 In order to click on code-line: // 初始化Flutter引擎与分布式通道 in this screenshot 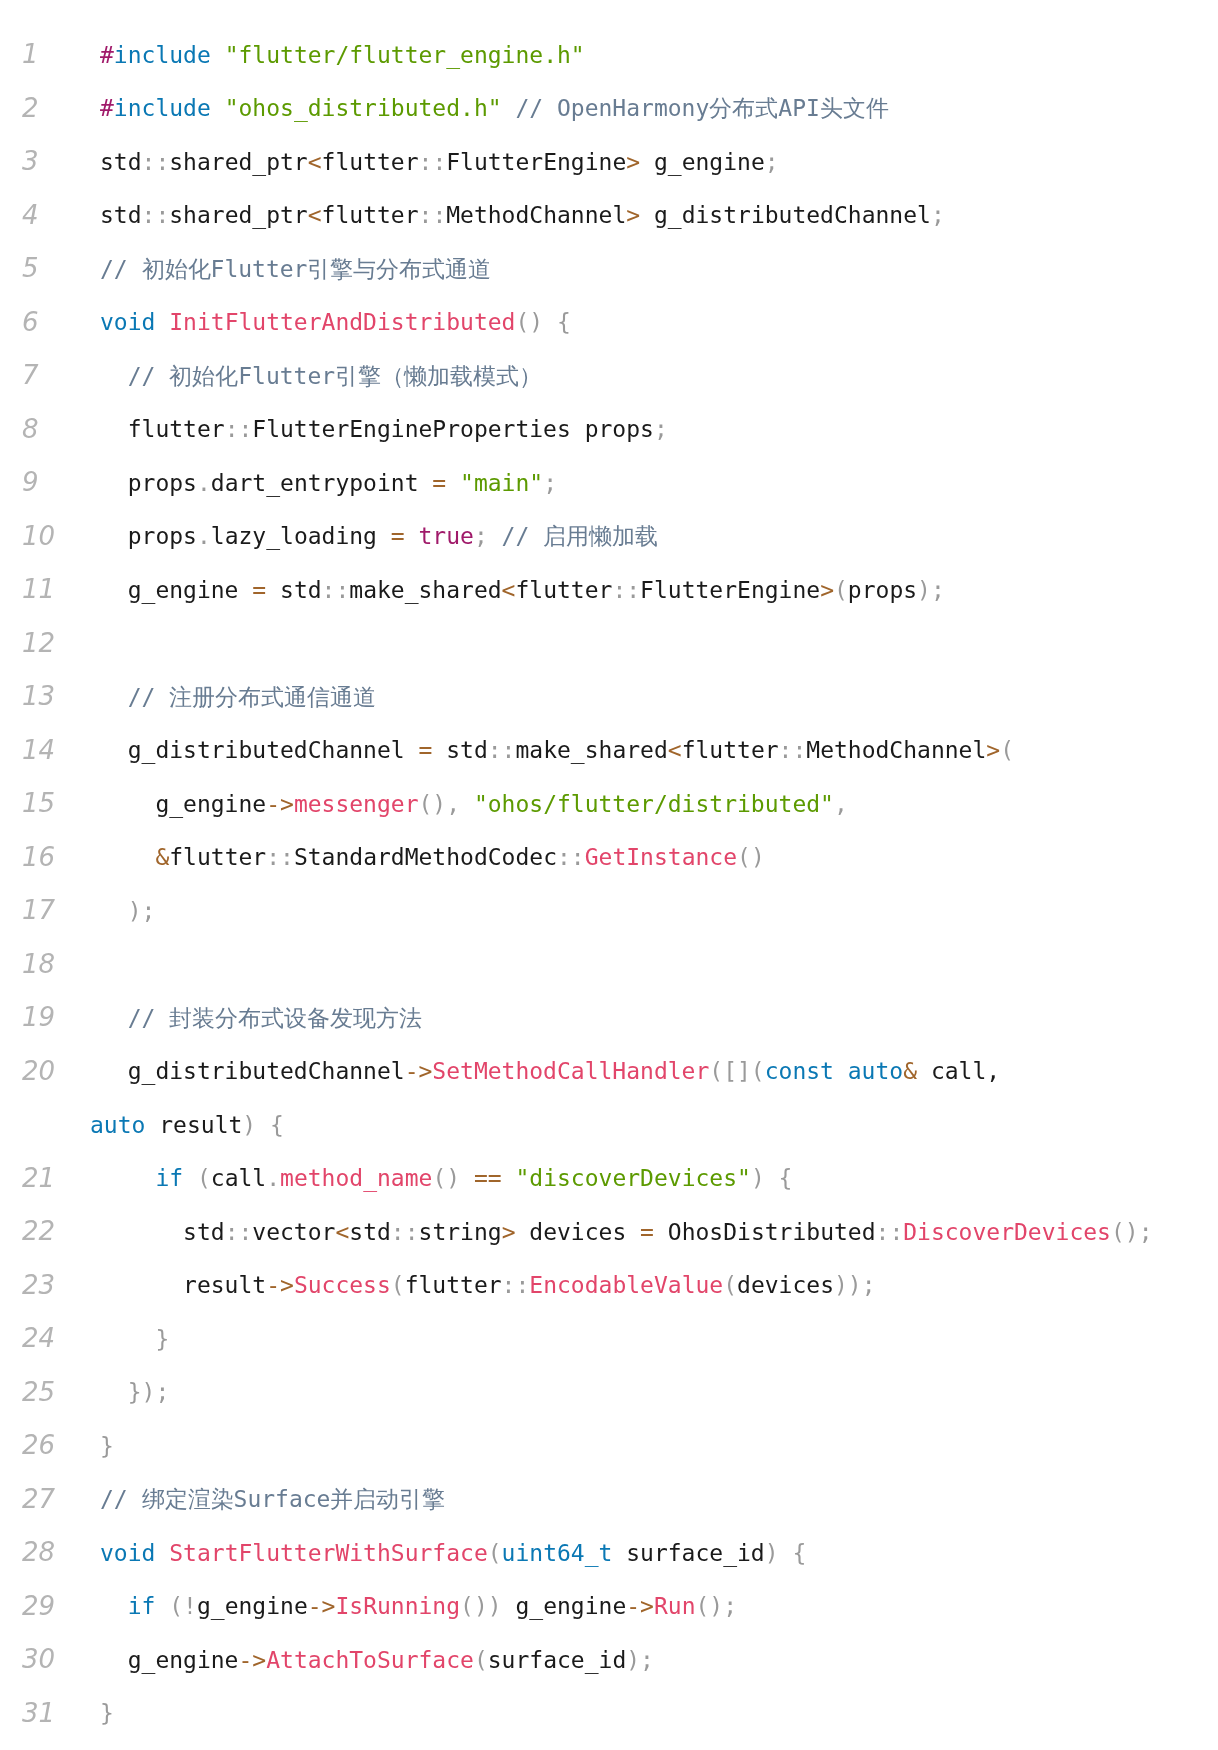, I will do `click(296, 269)`.